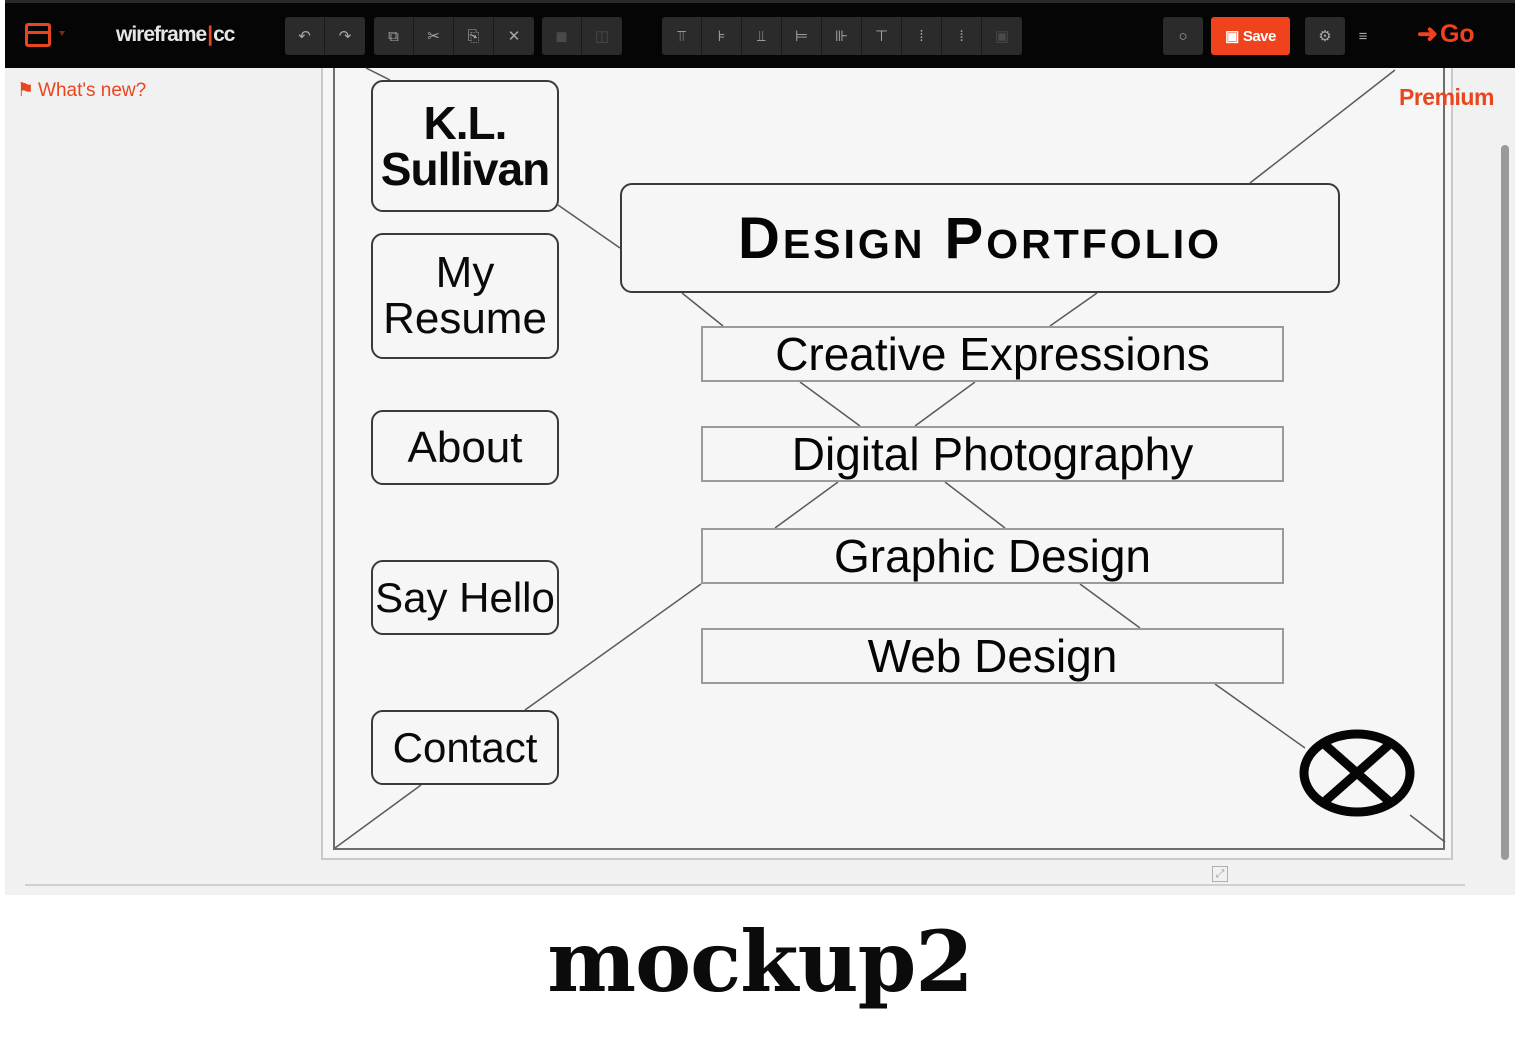  I want to click on send-back-button: ◫, so click(602, 36).